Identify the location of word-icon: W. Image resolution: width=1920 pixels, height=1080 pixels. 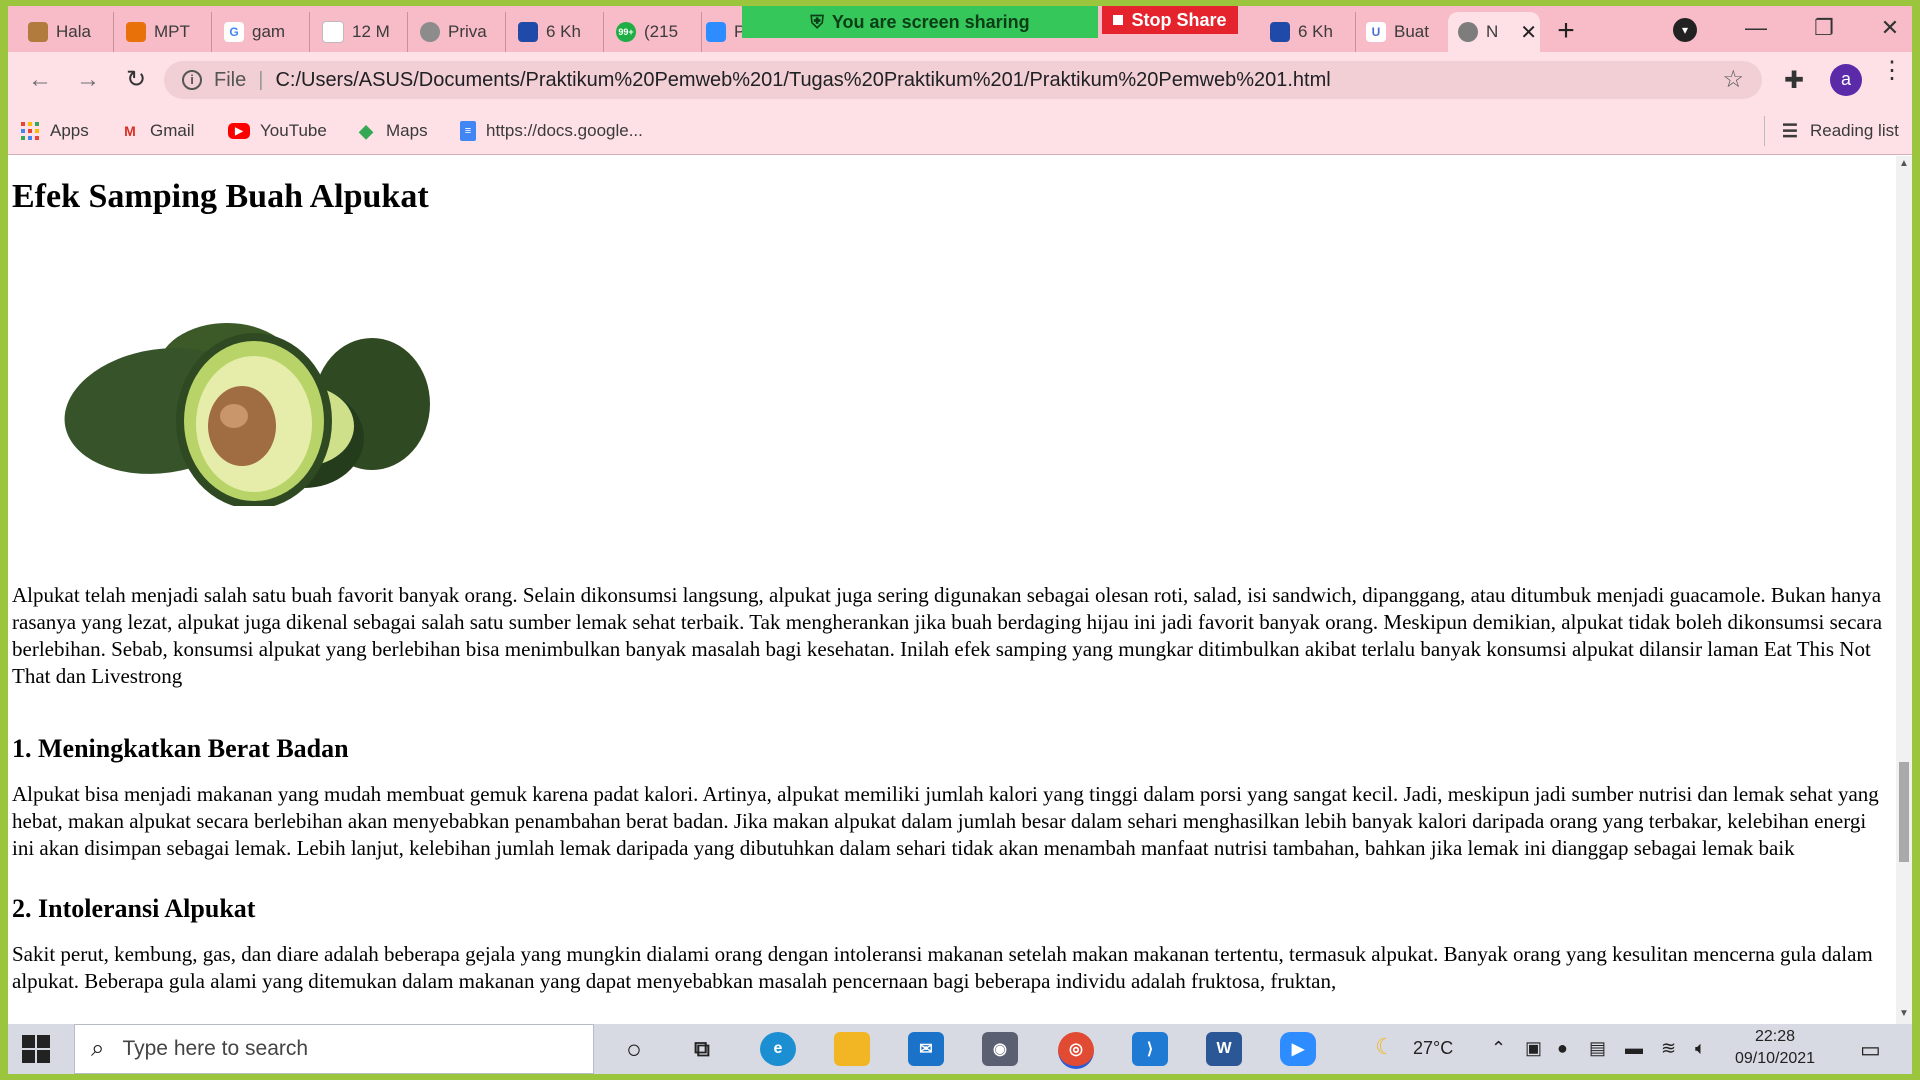
(1224, 1049).